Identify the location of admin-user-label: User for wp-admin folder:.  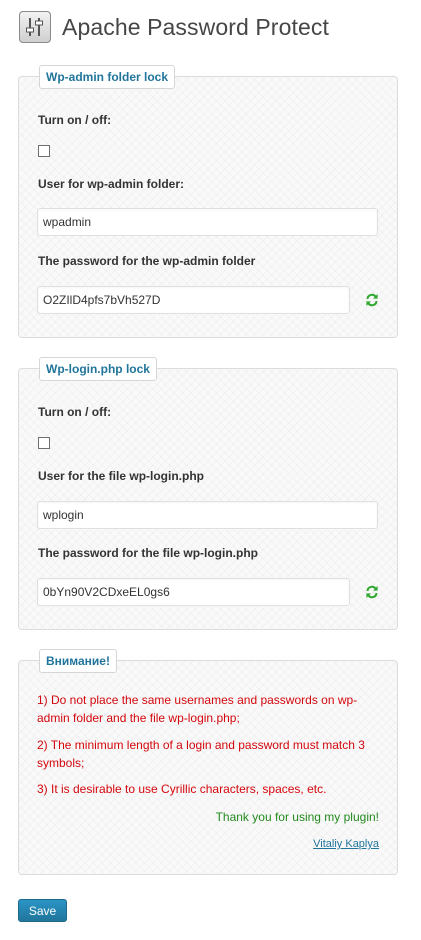
(111, 184).